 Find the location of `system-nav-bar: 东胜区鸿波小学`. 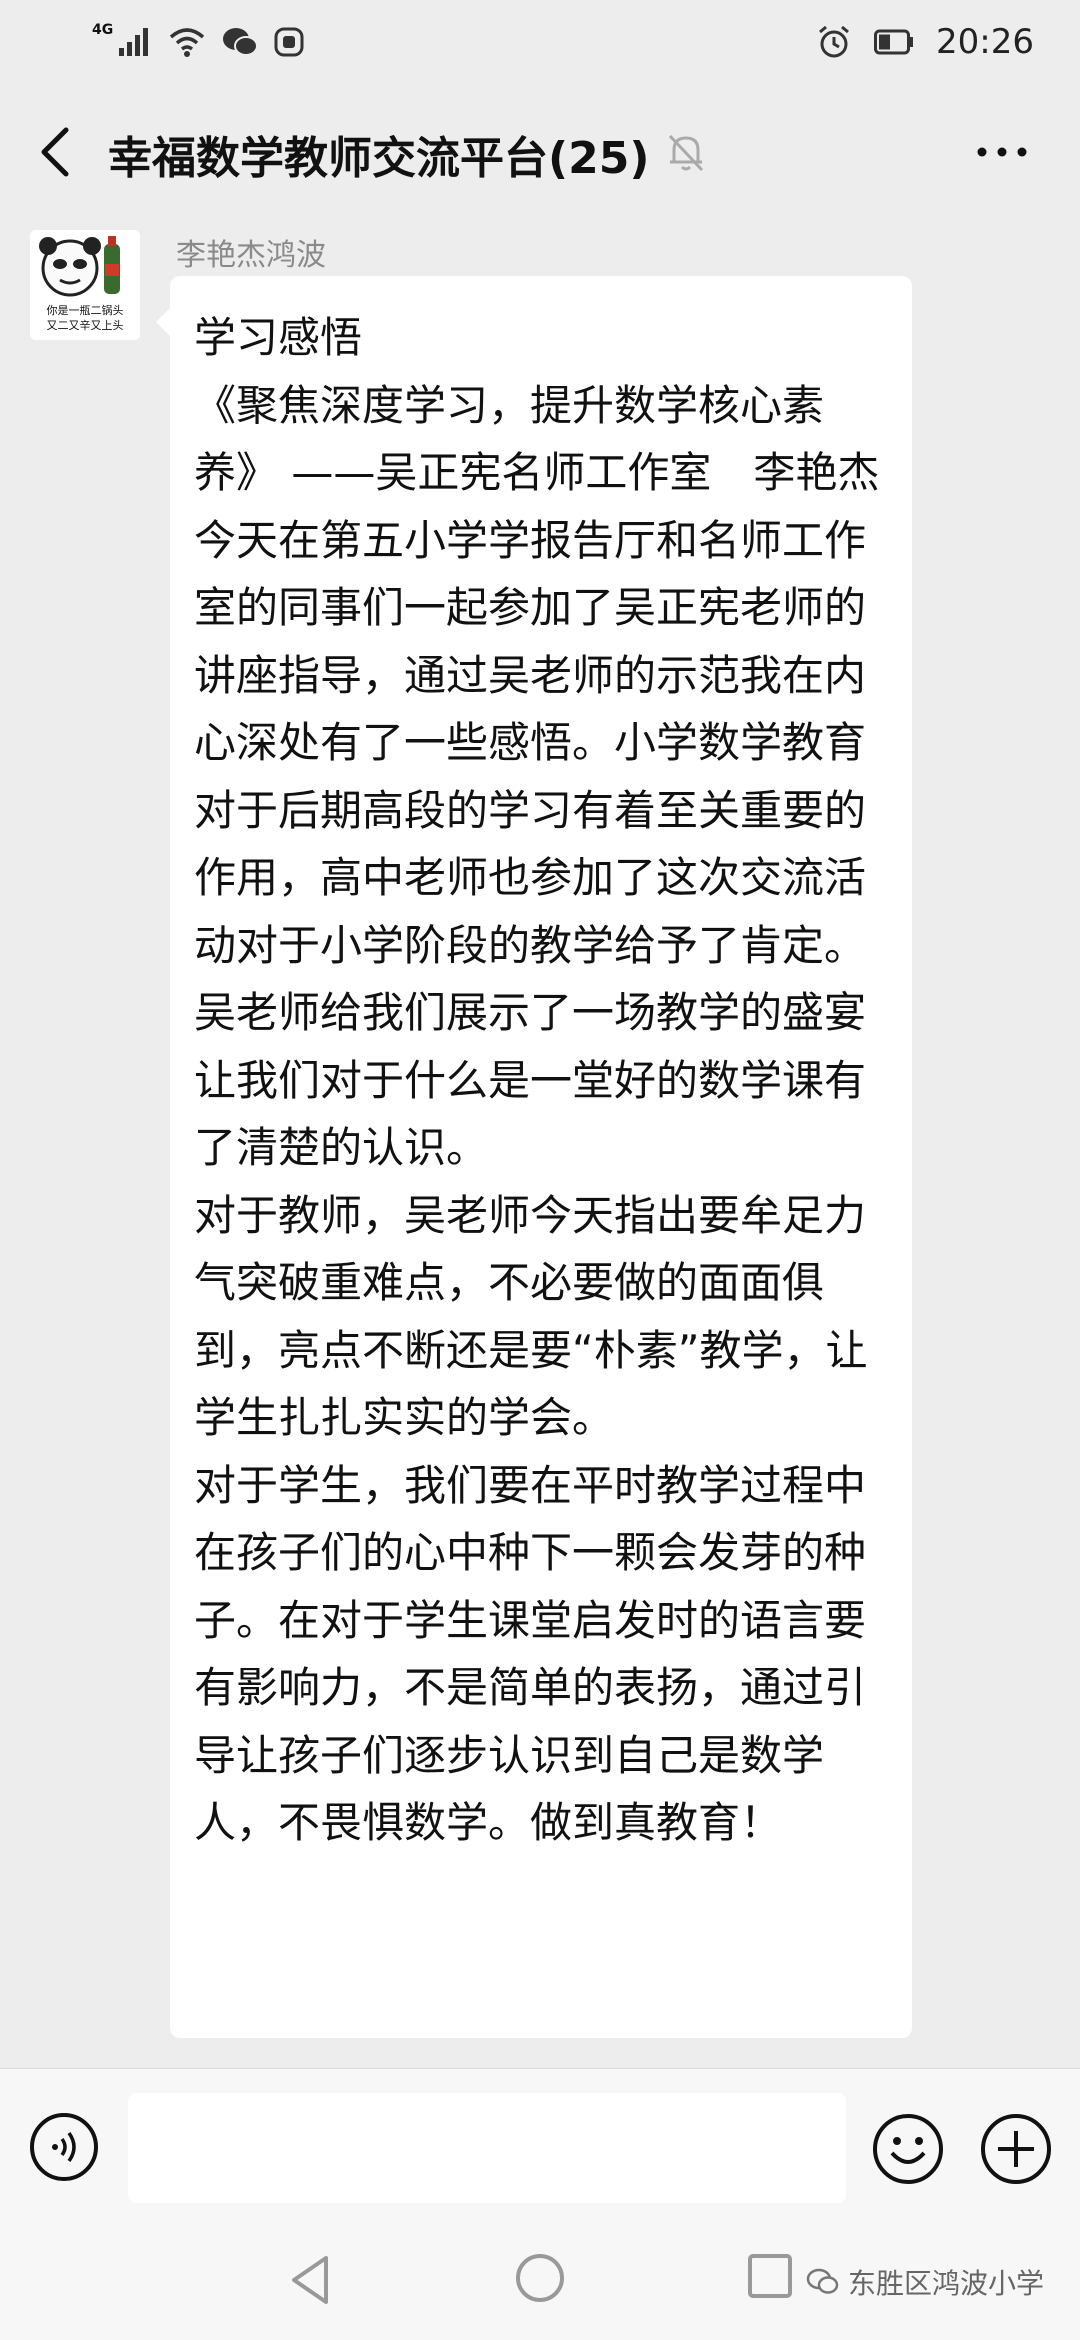

system-nav-bar: 东胜区鸿波小学 is located at coordinates (540, 2286).